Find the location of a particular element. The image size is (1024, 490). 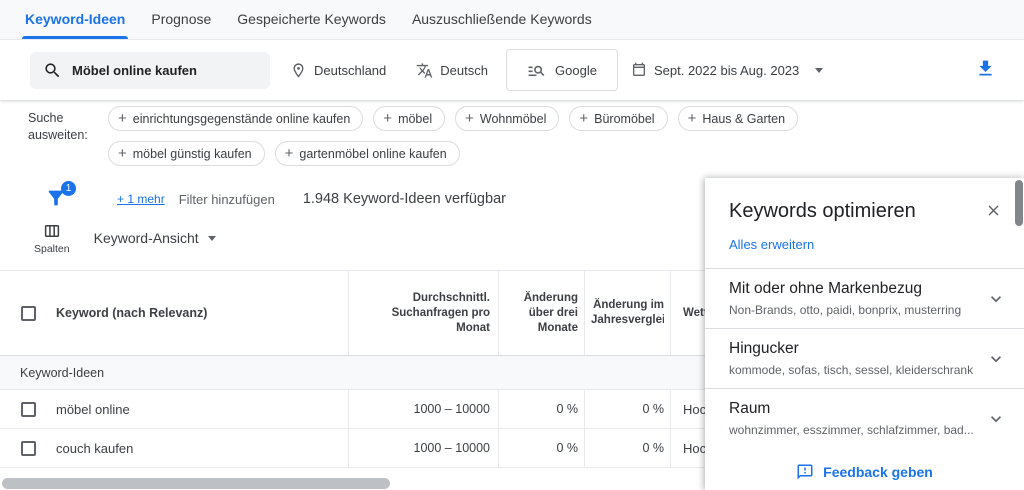

suggestion-chip: + gartenmöbel online kaufen is located at coordinates (367, 153).